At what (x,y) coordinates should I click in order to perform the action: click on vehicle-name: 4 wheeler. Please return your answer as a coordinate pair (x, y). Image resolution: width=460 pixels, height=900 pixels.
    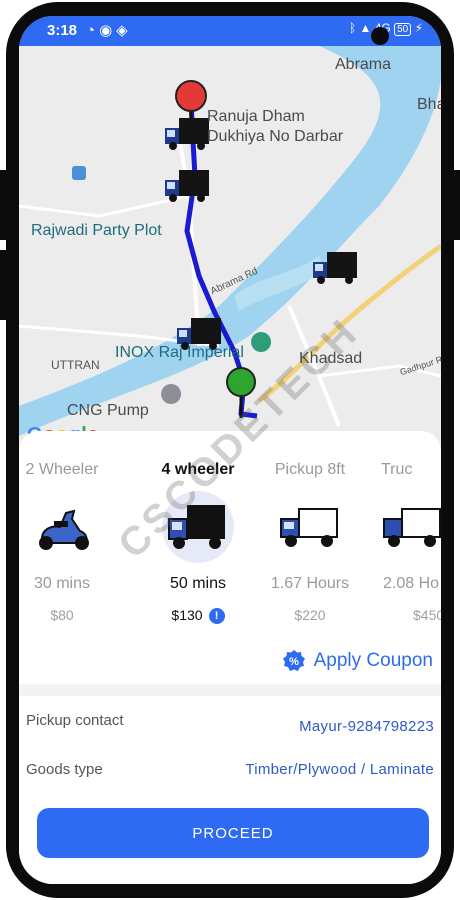
    Looking at the image, I should click on (198, 469).